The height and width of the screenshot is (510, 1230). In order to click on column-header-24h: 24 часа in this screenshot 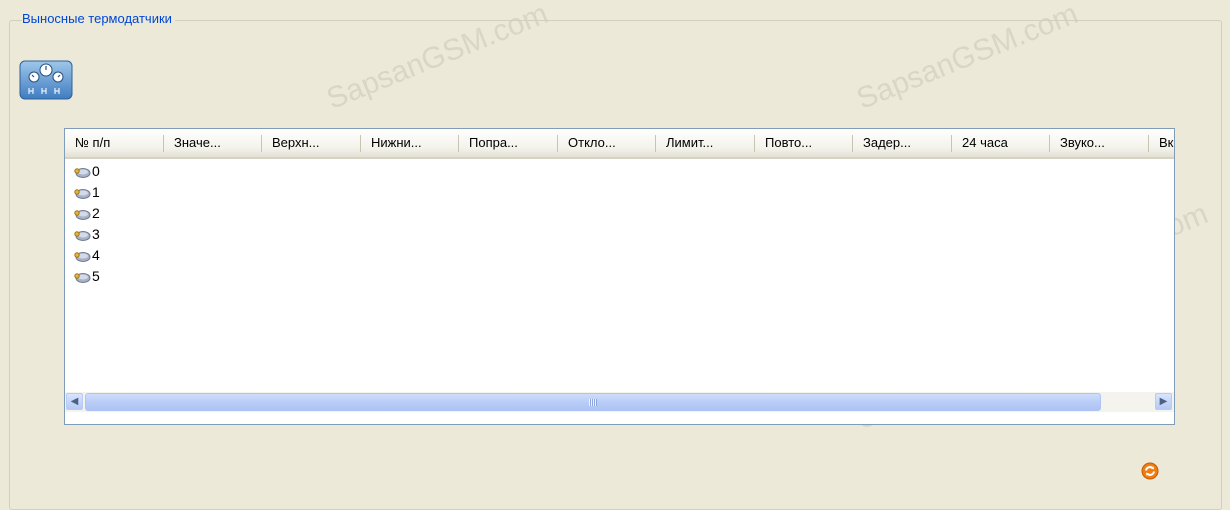, I will do `click(1001, 143)`.